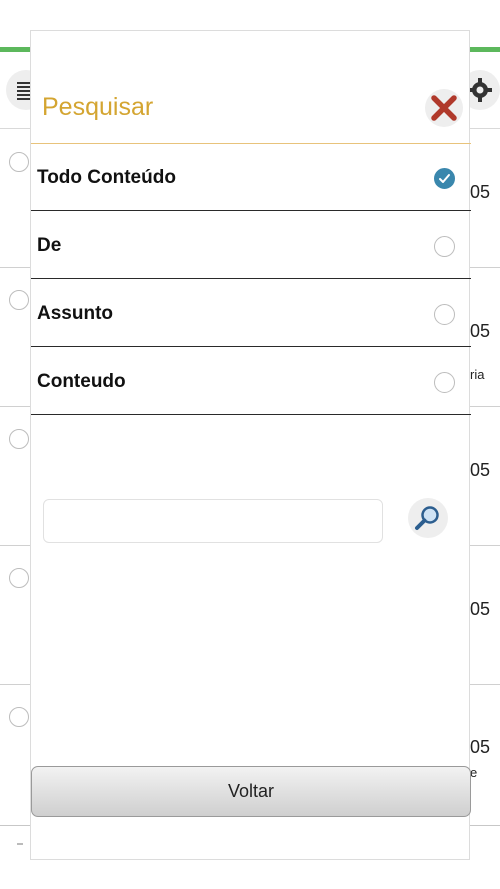  I want to click on option-todo-conteudo: Todo Conteúdo, so click(251, 177).